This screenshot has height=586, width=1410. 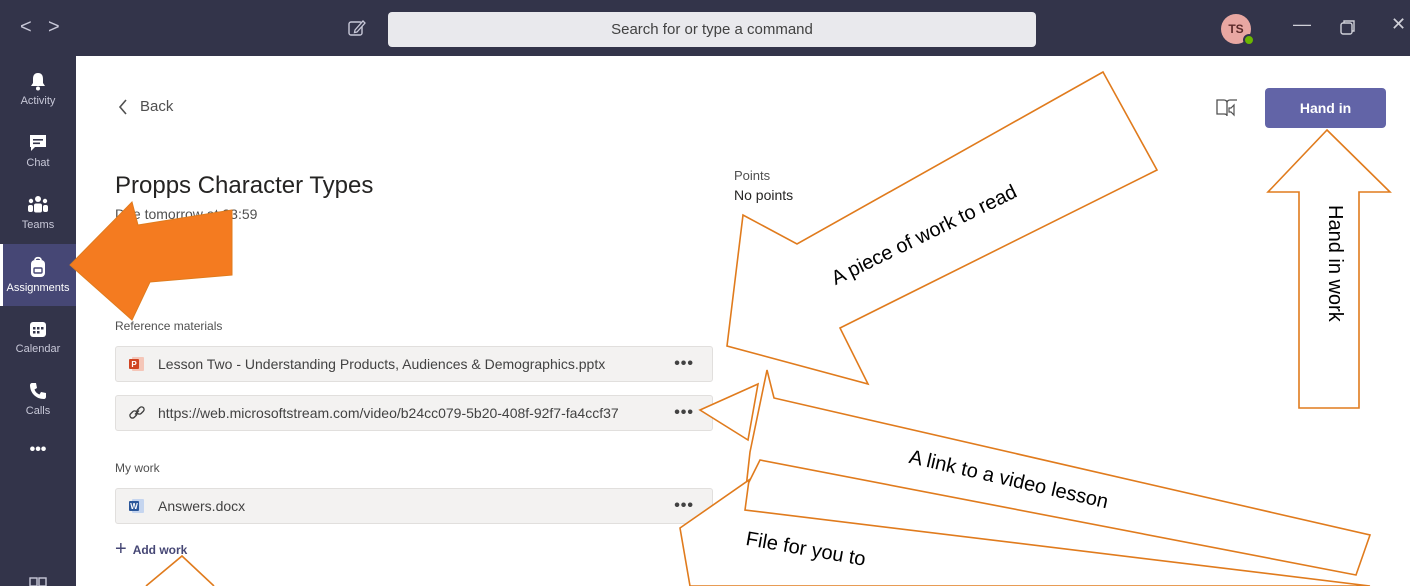 What do you see at coordinates (38, 143) in the screenshot?
I see `chat-icon` at bounding box center [38, 143].